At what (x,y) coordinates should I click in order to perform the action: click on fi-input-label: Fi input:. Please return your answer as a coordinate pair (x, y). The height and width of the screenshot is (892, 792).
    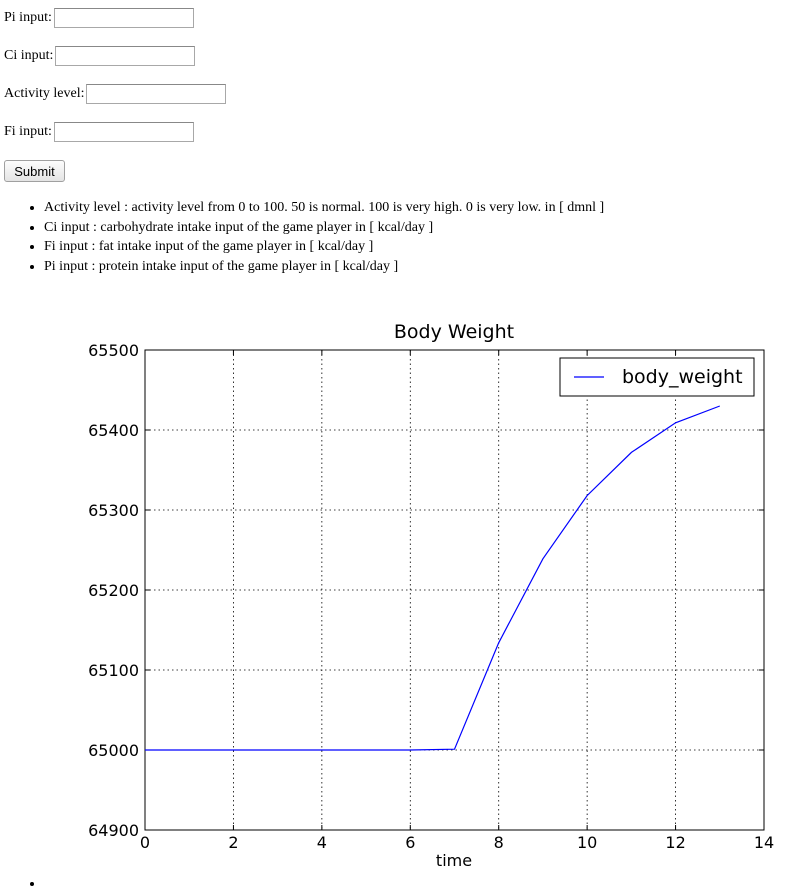
    Looking at the image, I should click on (28, 131).